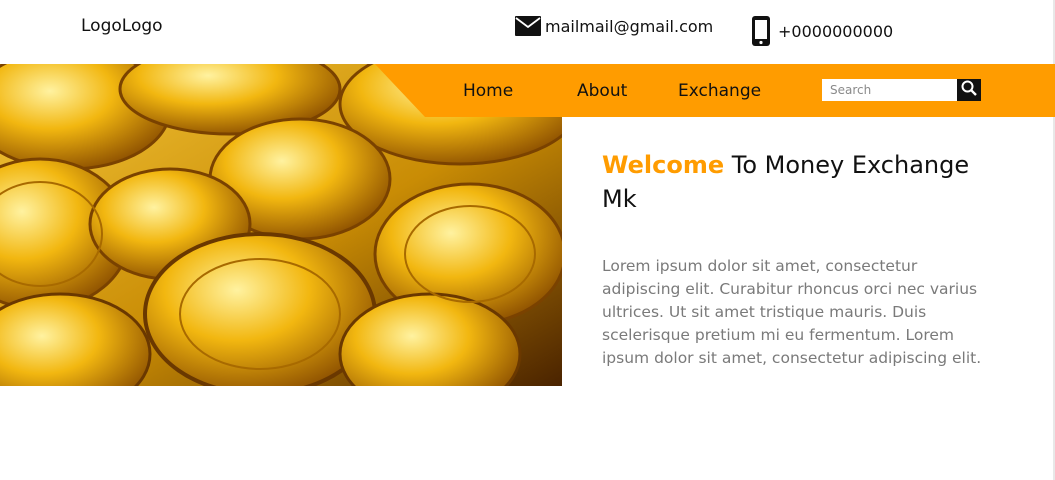 The height and width of the screenshot is (480, 1055). What do you see at coordinates (719, 91) in the screenshot?
I see `nav-exchange: Exchange` at bounding box center [719, 91].